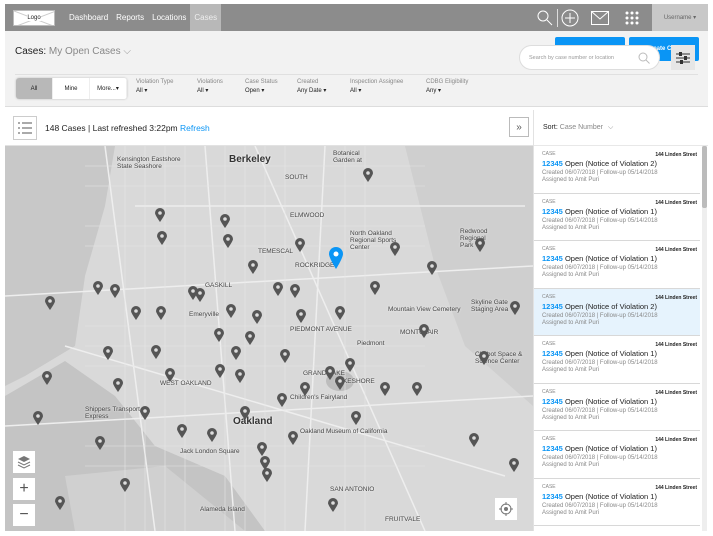  What do you see at coordinates (581, 127) in the screenshot?
I see `sort-value: Case Number` at bounding box center [581, 127].